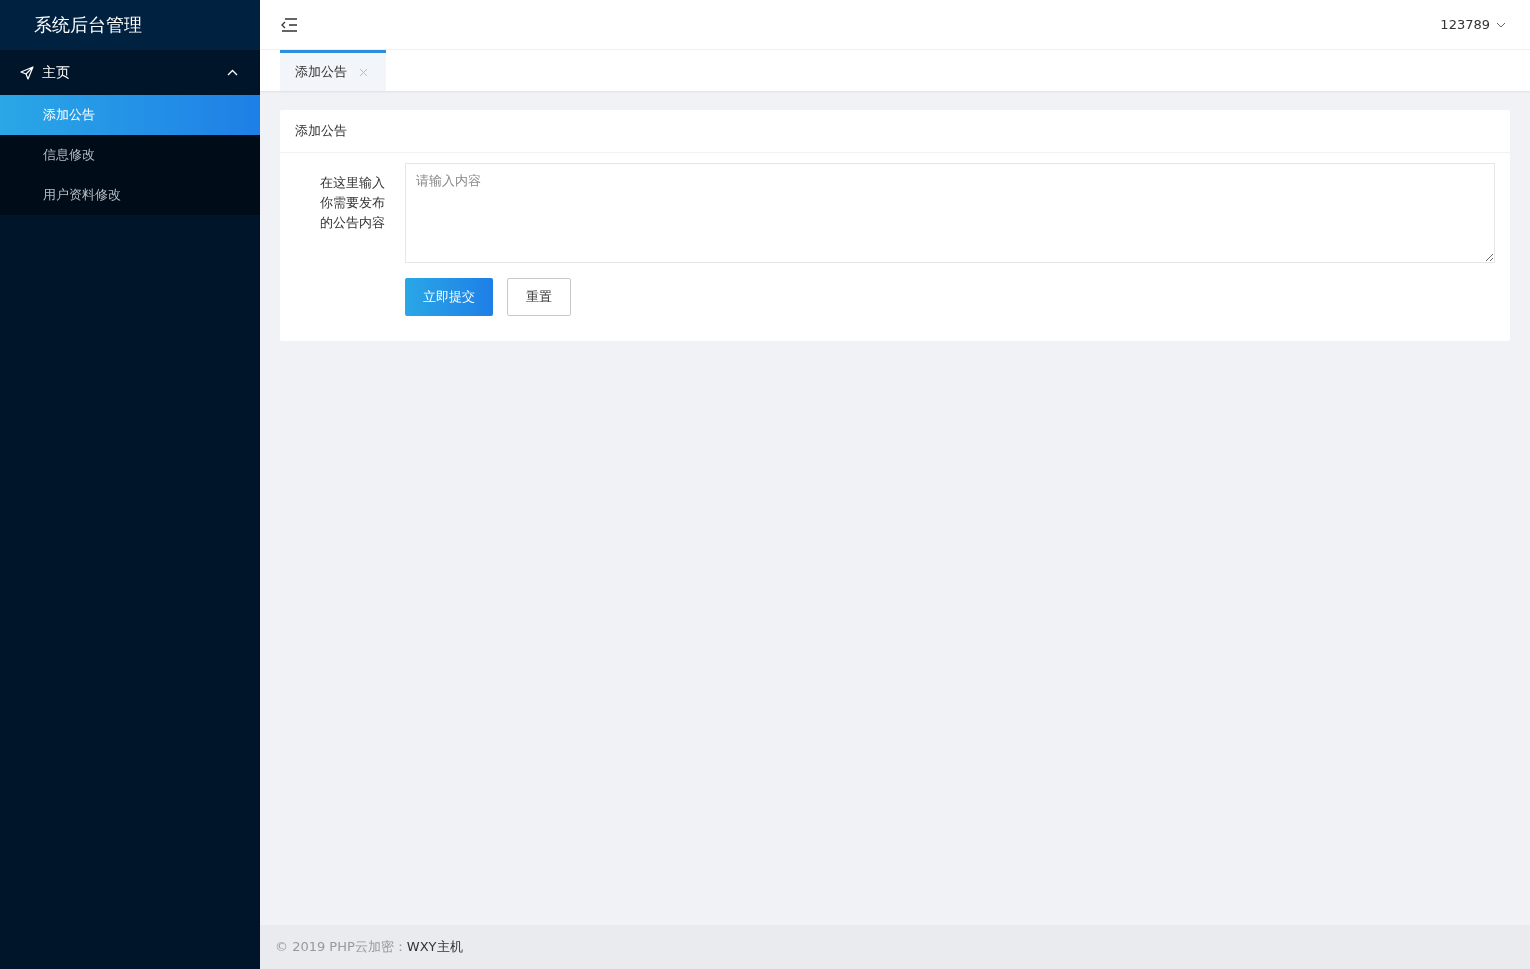  Describe the element at coordinates (341, 947) in the screenshot. I see `copyright-text: © 2019 PHP云加密：` at that location.